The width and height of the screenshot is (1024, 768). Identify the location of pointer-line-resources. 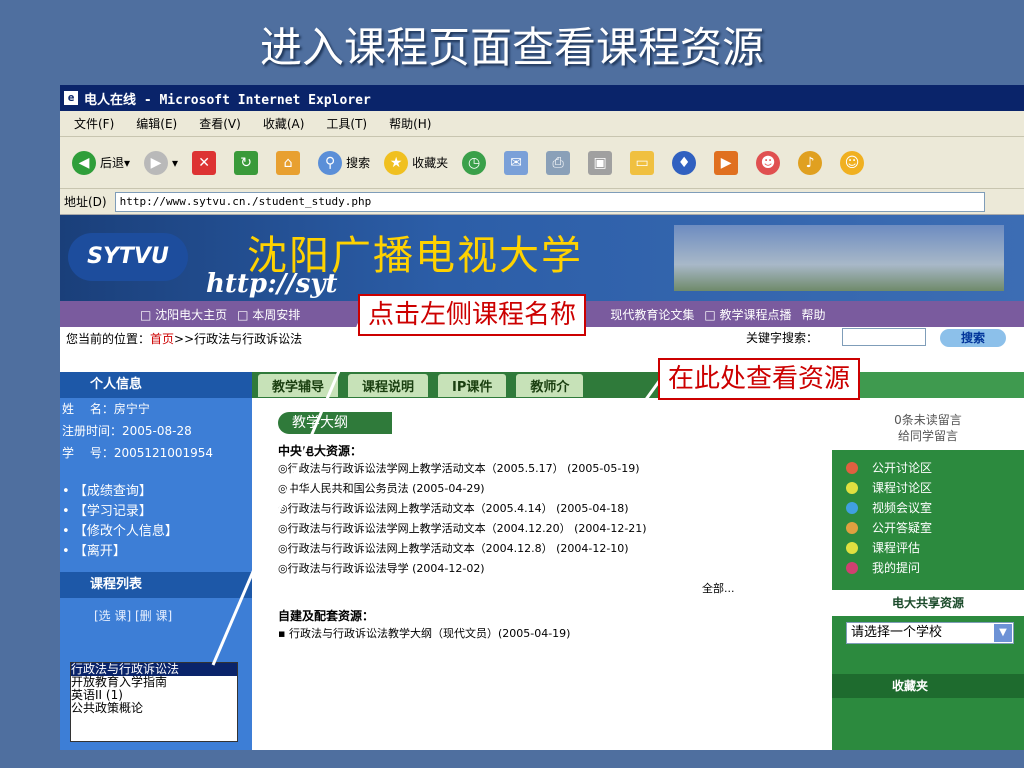
(639, 409).